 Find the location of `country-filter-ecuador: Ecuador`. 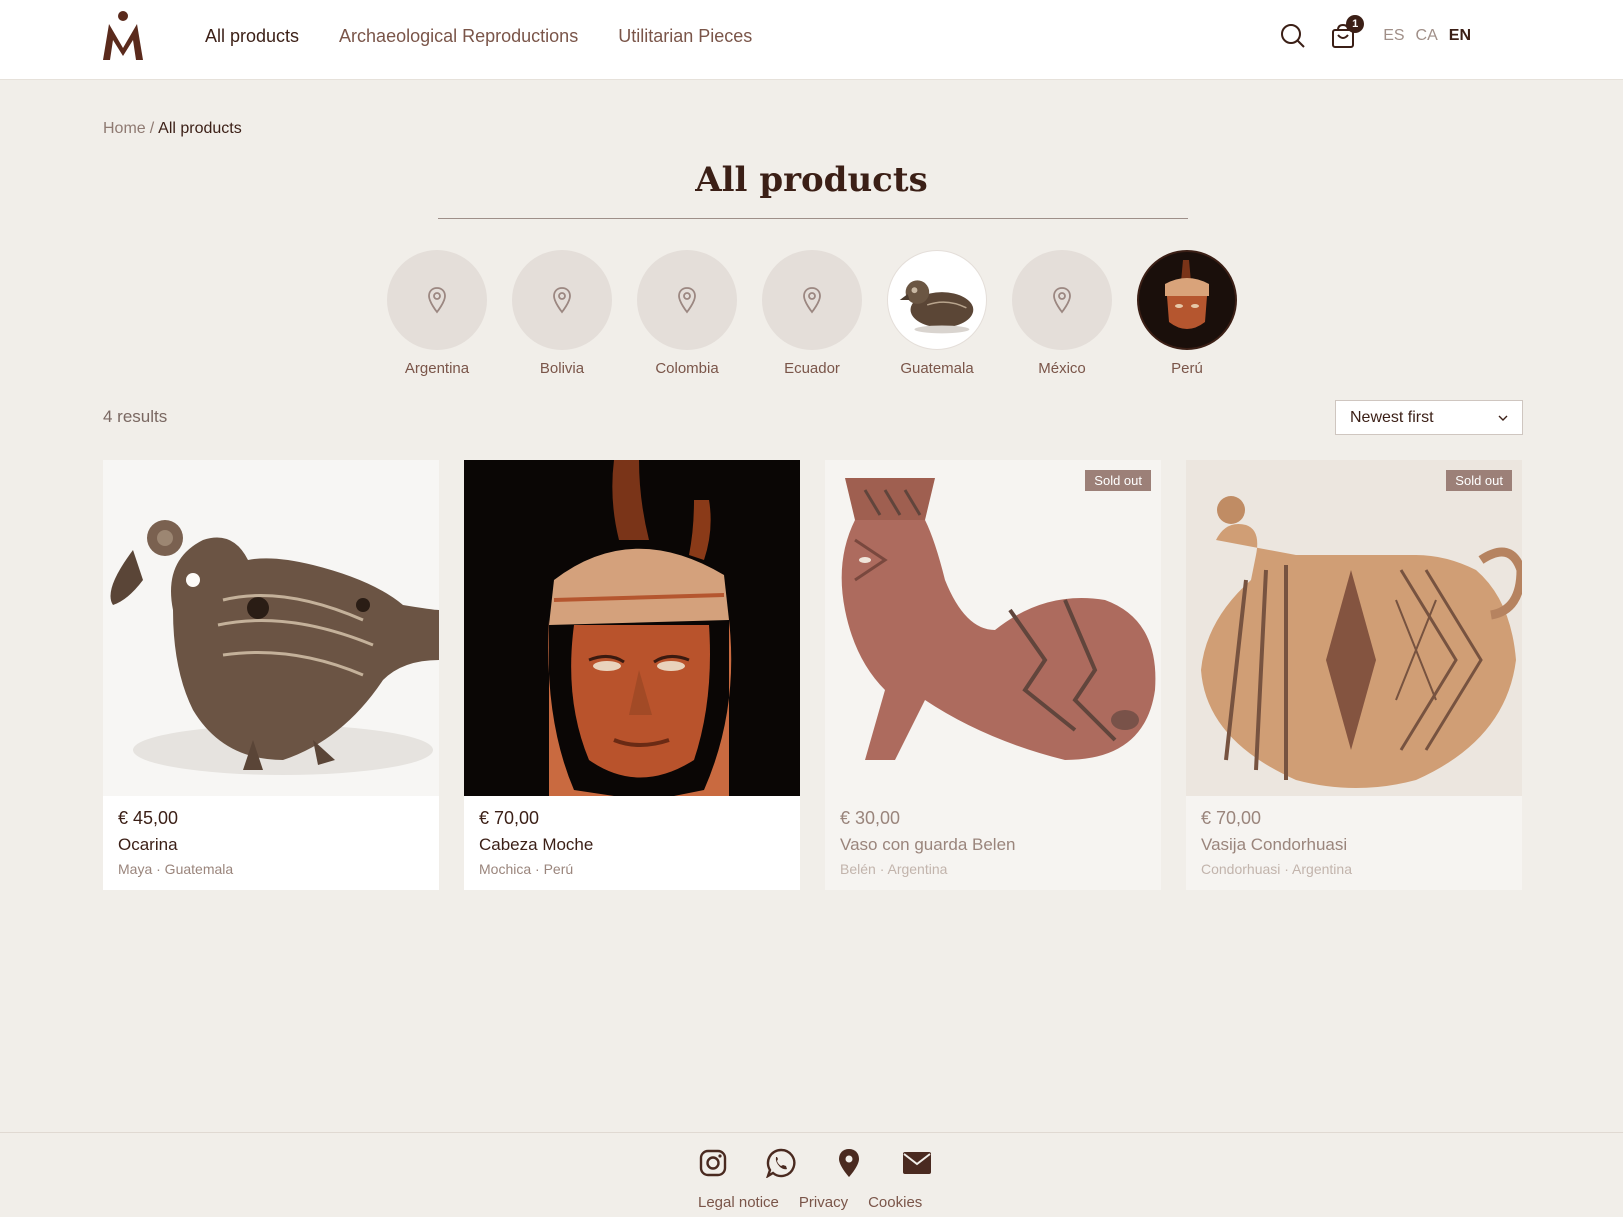

country-filter-ecuador: Ecuador is located at coordinates (812, 313).